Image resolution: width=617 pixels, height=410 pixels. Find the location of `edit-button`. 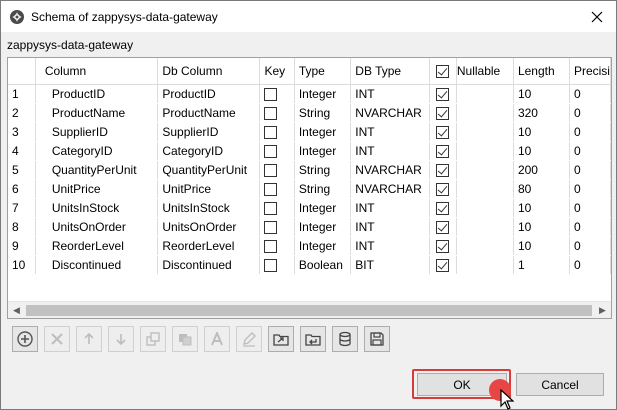

edit-button is located at coordinates (249, 339).